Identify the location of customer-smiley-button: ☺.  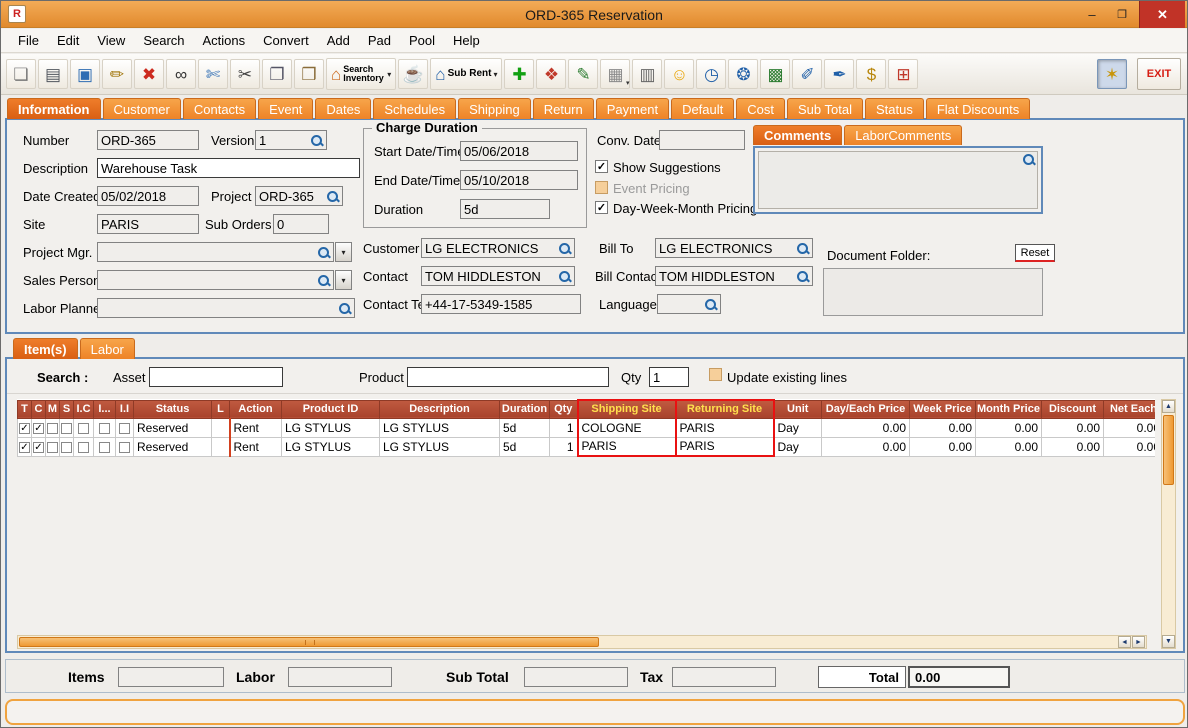
(679, 74).